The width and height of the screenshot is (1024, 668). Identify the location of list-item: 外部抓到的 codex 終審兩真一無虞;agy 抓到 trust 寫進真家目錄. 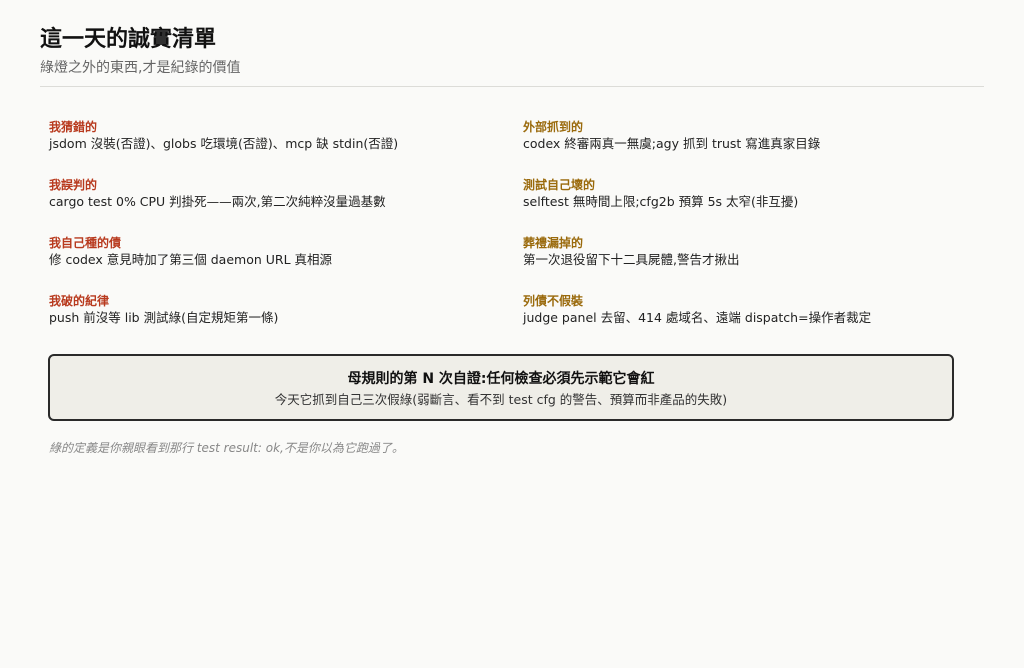
(756, 148).